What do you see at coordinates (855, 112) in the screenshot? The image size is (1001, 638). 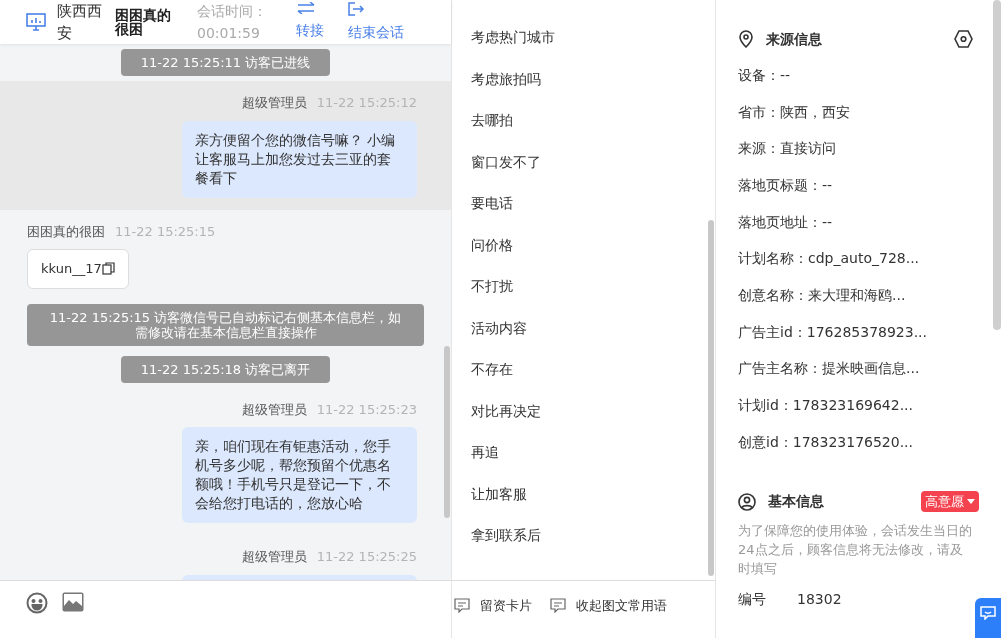 I see `source-field: 省市：陕西，西安` at bounding box center [855, 112].